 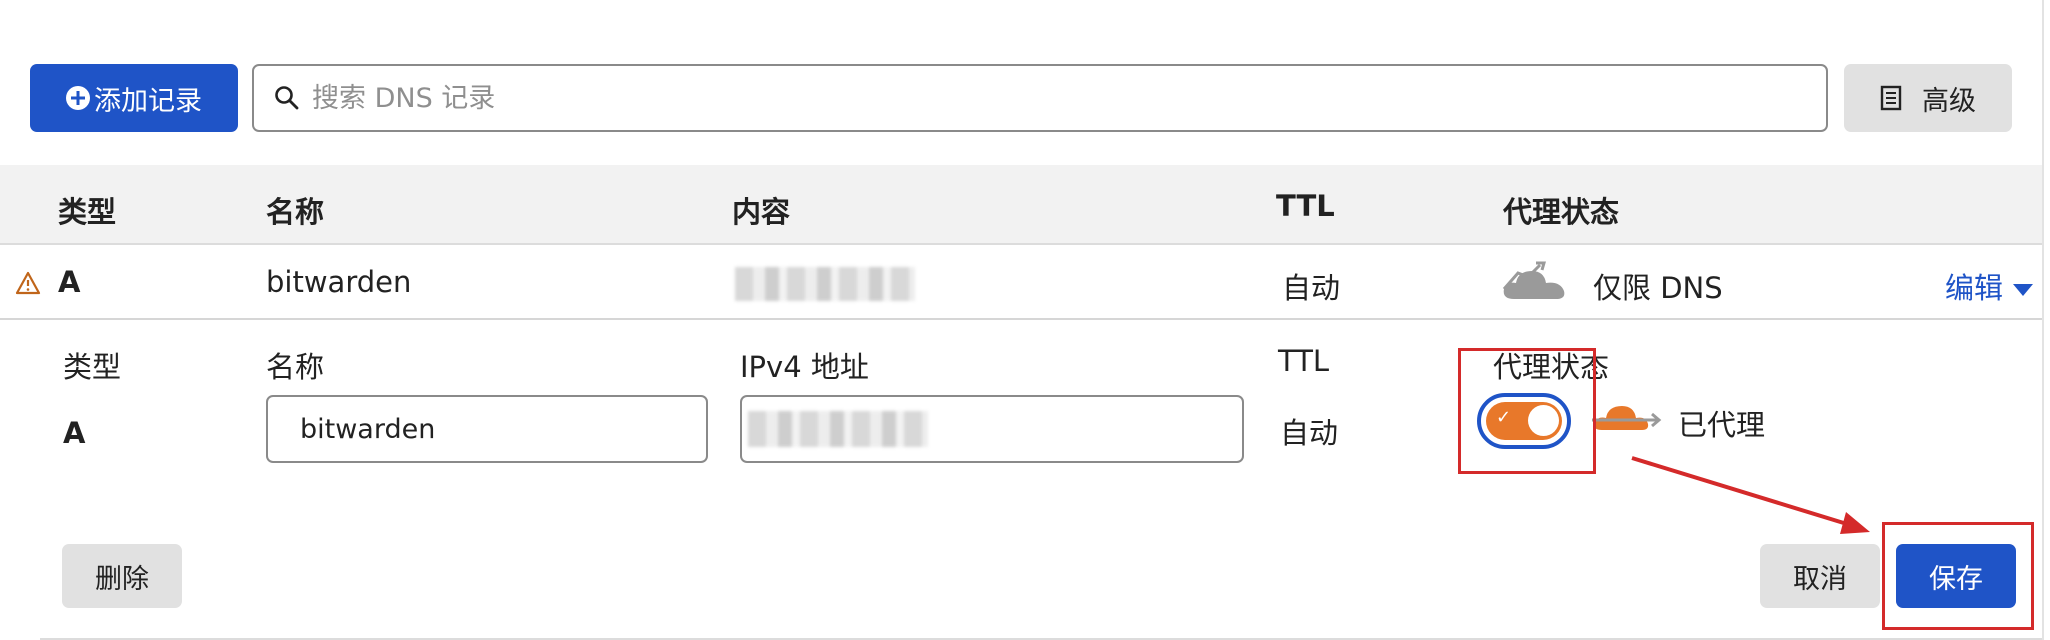 What do you see at coordinates (1891, 98) in the screenshot?
I see `document-icon` at bounding box center [1891, 98].